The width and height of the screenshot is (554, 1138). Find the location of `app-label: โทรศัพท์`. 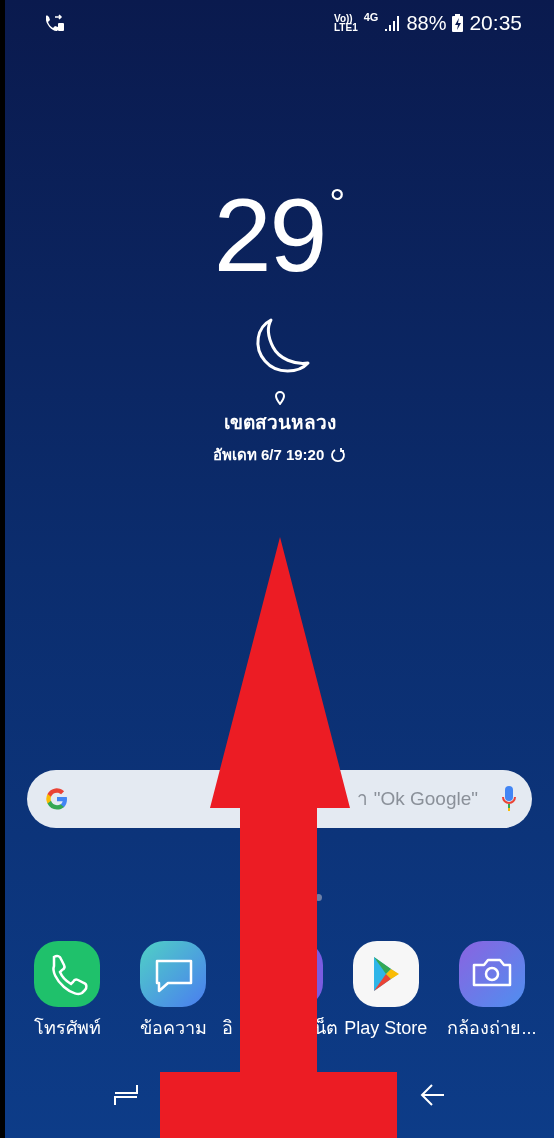

app-label: โทรศัพท์ is located at coordinates (67, 1028).